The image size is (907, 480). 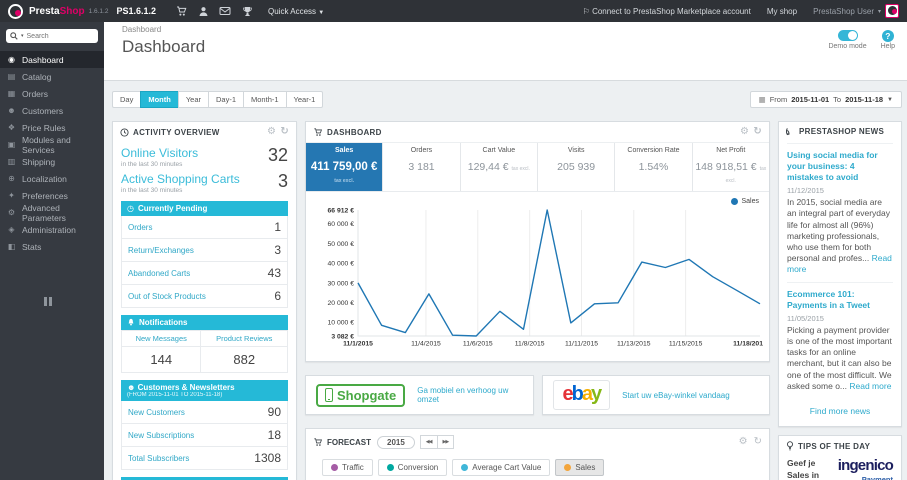 I want to click on demo-mode-toggle: Demo mode, so click(x=847, y=40).